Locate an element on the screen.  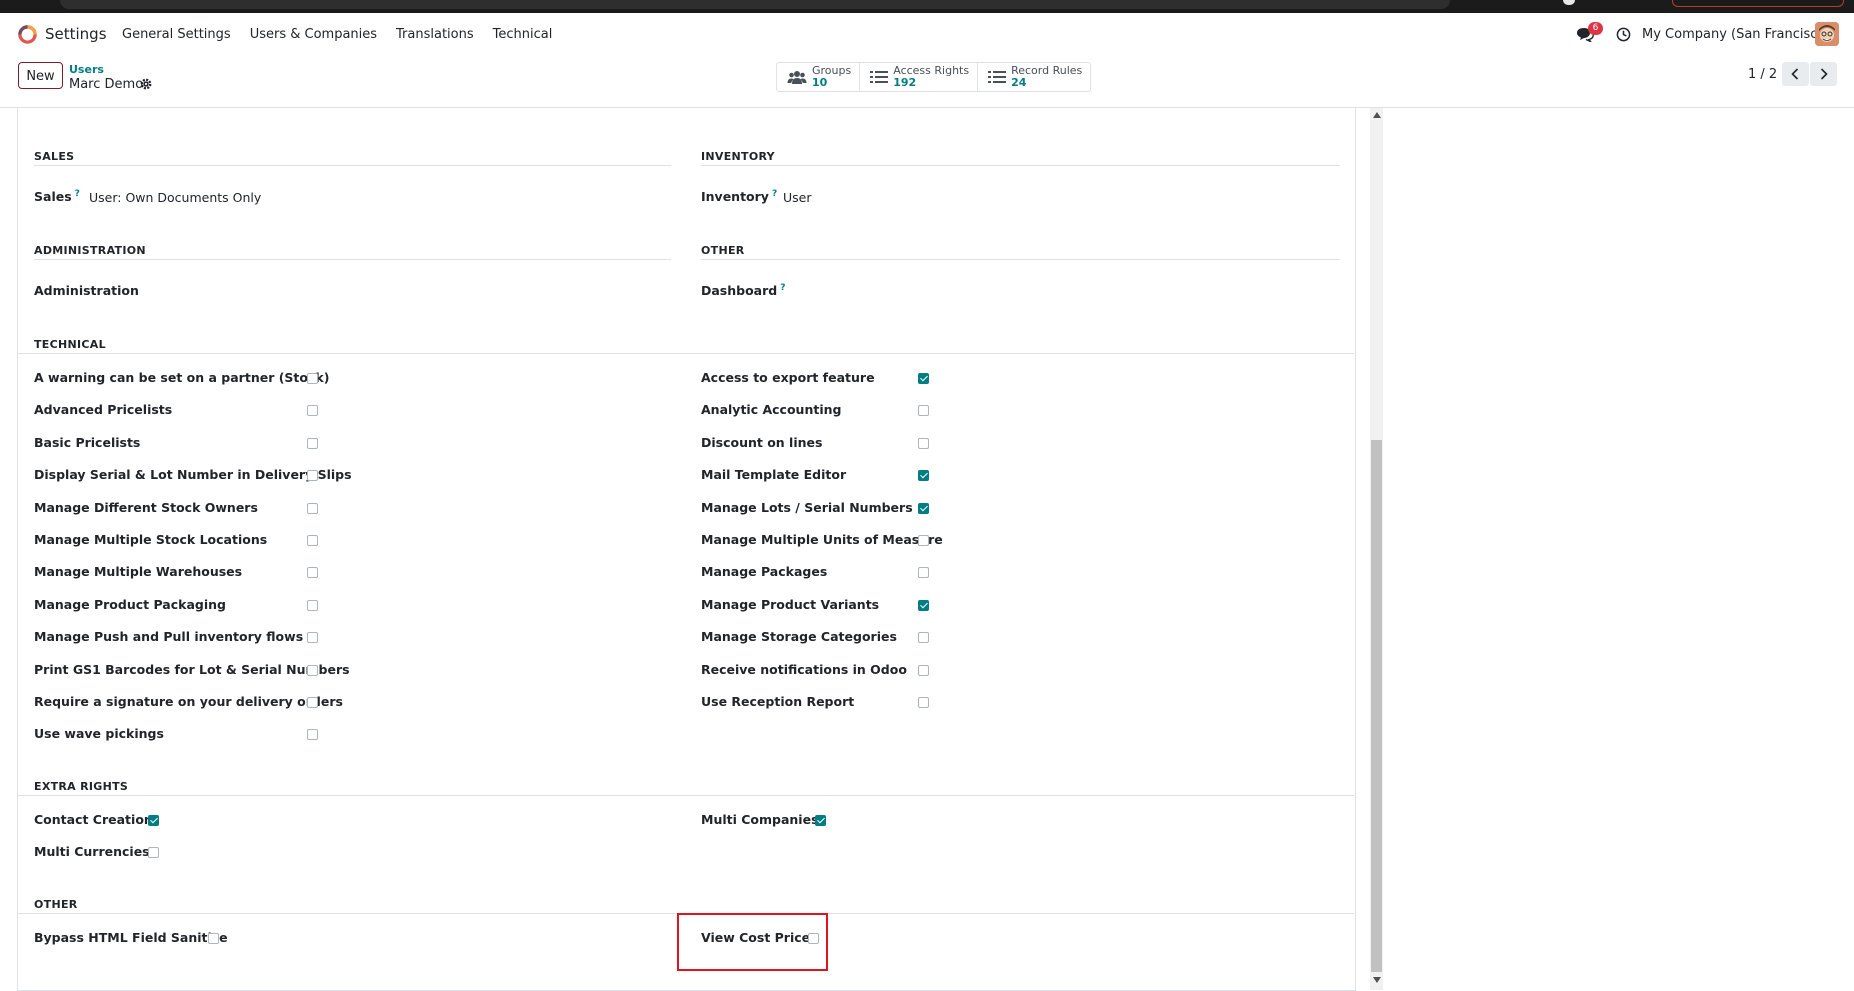
field-label-inventory: Inventory? is located at coordinates (739, 196).